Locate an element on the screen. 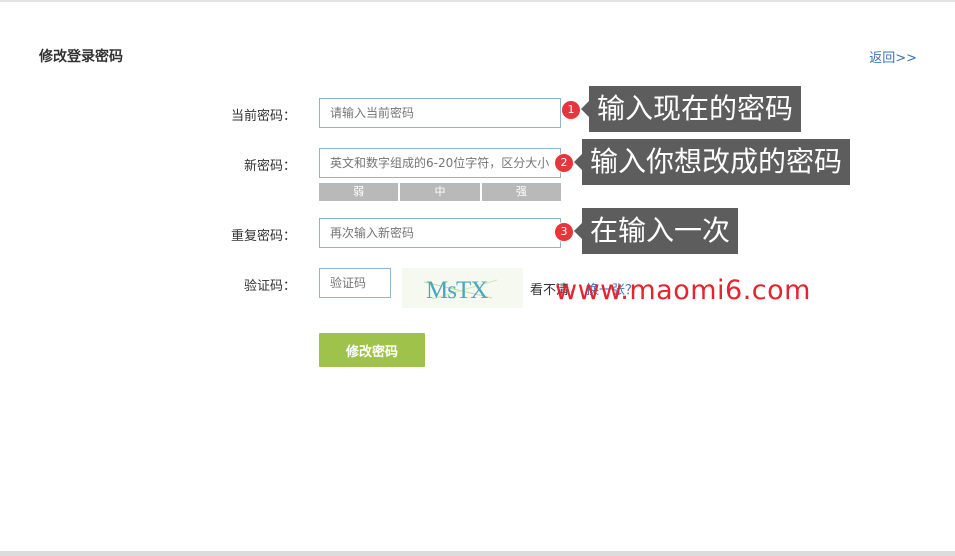 This screenshot has height=556, width=955. strength-medium: 中 is located at coordinates (440, 192).